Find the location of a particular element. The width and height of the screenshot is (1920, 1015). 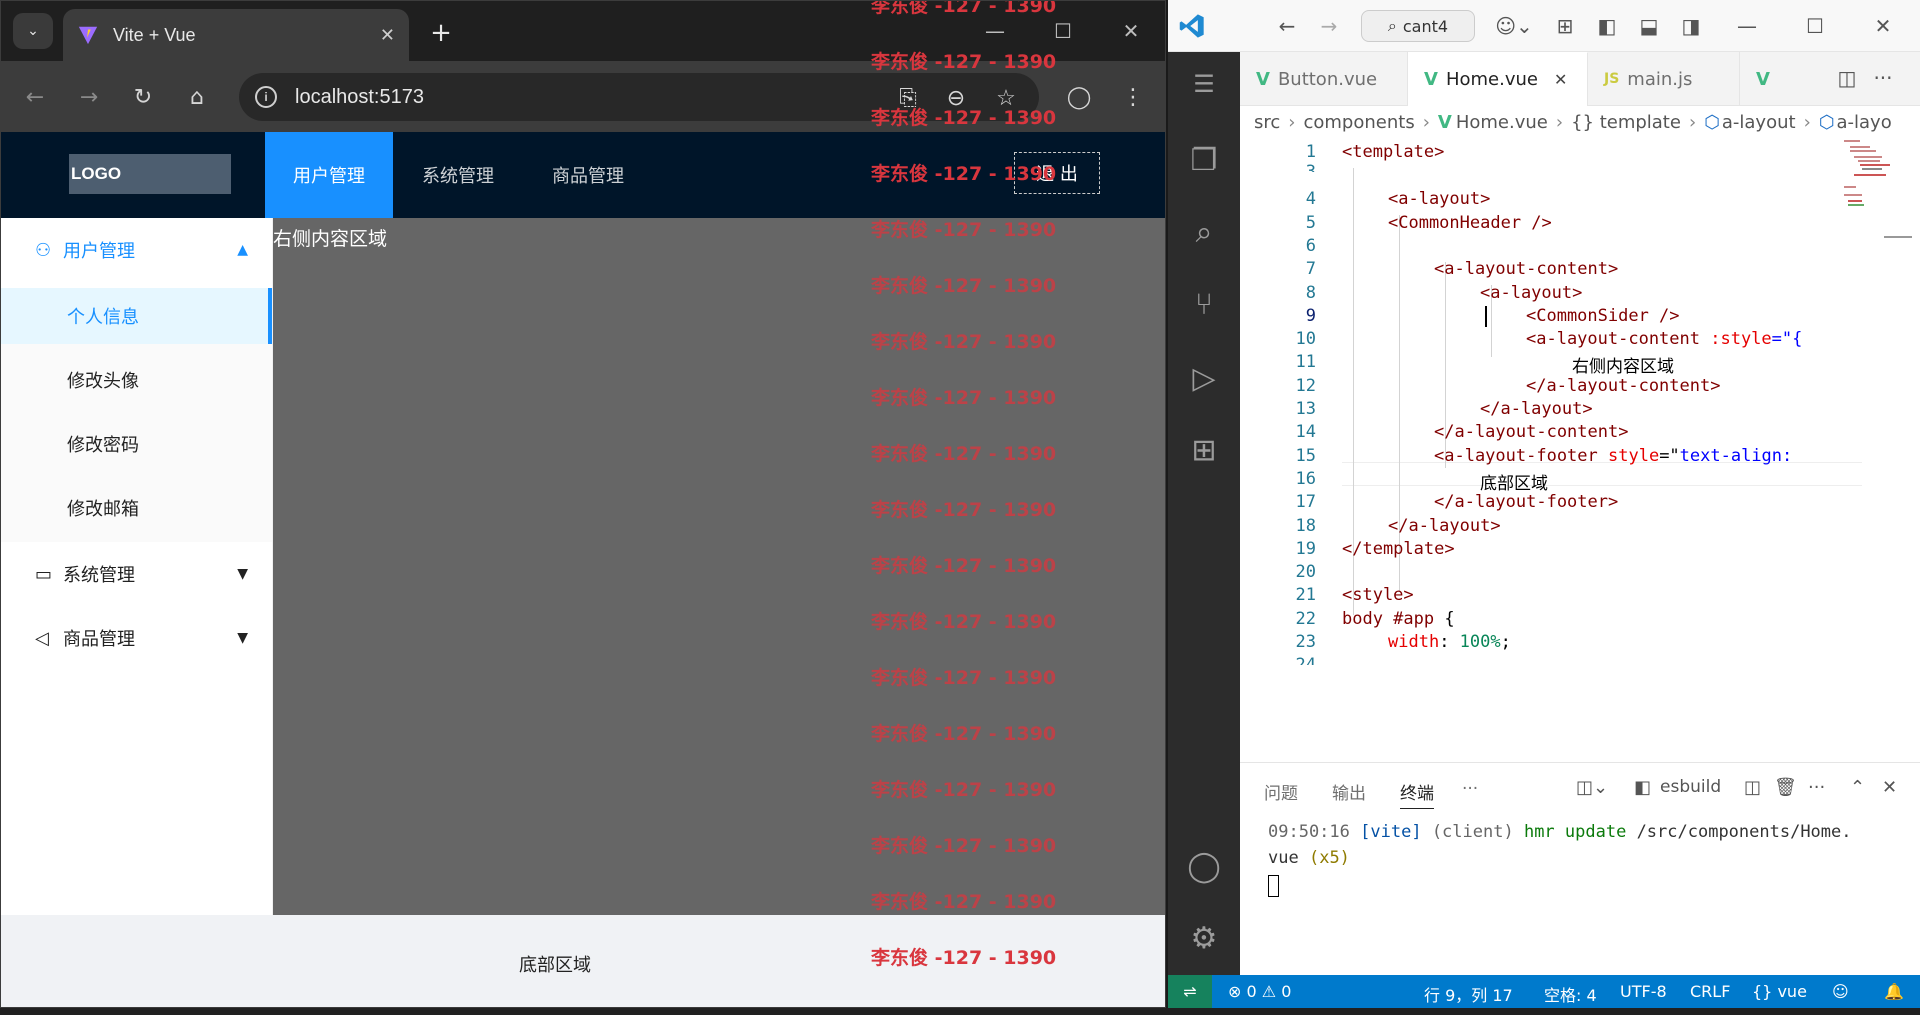

minimap is located at coordinates (1876, 188).